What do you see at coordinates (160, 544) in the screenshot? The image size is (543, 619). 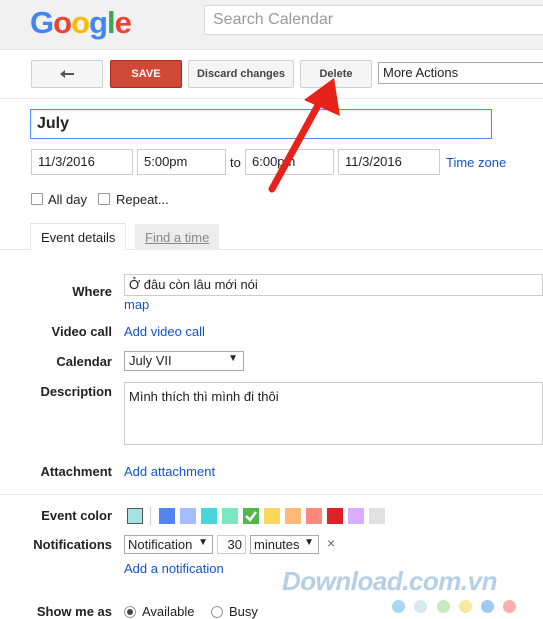 I see `notification-type-value: Notification` at bounding box center [160, 544].